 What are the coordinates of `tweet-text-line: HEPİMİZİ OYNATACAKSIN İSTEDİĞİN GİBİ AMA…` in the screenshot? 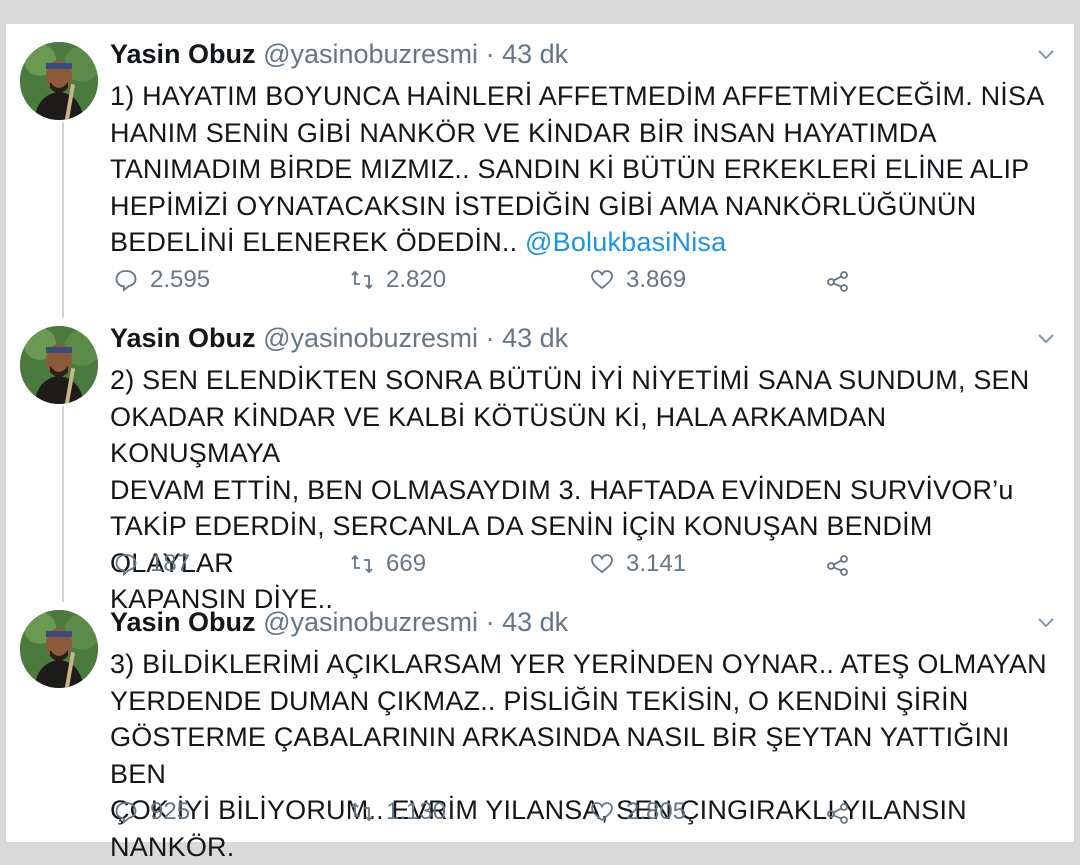 It's located at (543, 205).